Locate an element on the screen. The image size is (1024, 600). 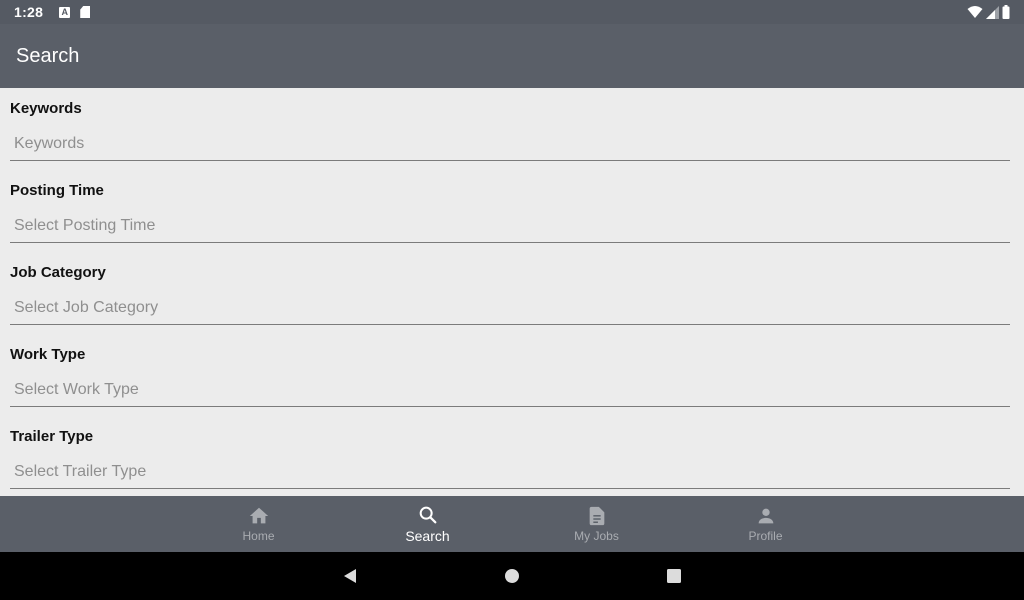
nav-item-label: Search is located at coordinates (427, 536).